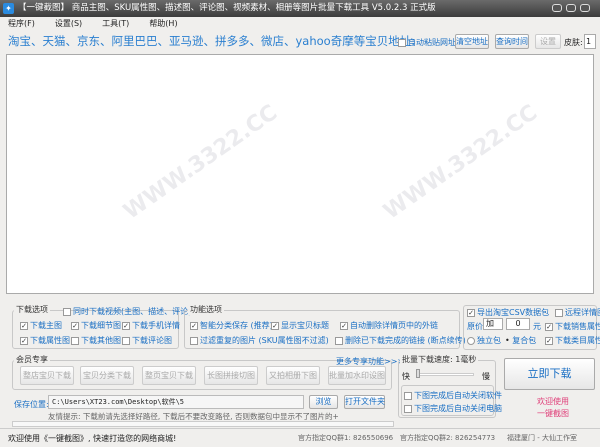  Describe the element at coordinates (163, 24) in the screenshot. I see `menu-help: 帮助(H)` at that location.